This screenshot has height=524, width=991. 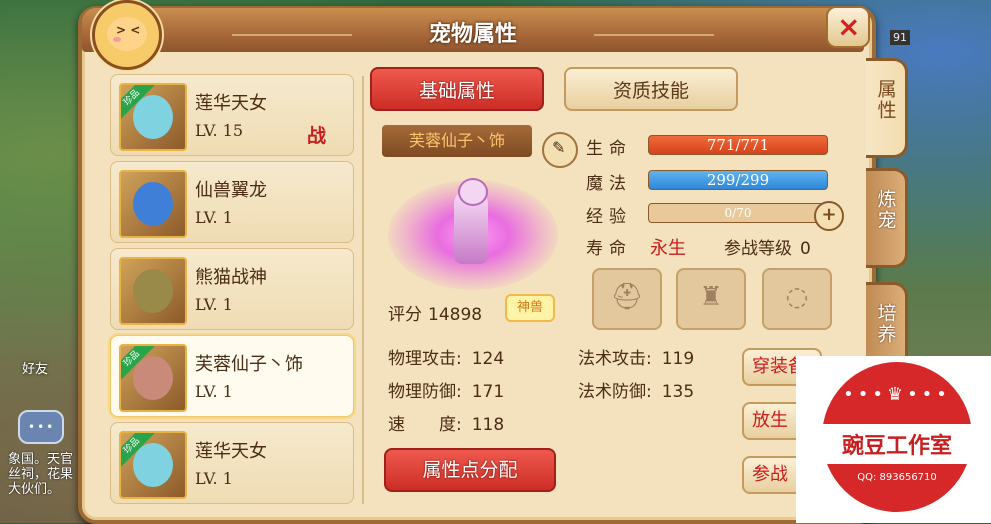 I want to click on mp-value: 299/299, so click(x=738, y=180).